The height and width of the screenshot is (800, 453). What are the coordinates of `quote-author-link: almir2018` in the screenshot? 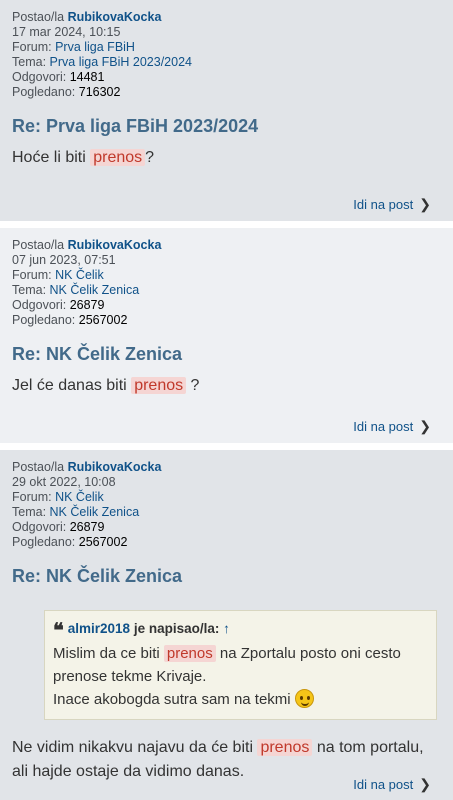 It's located at (99, 628).